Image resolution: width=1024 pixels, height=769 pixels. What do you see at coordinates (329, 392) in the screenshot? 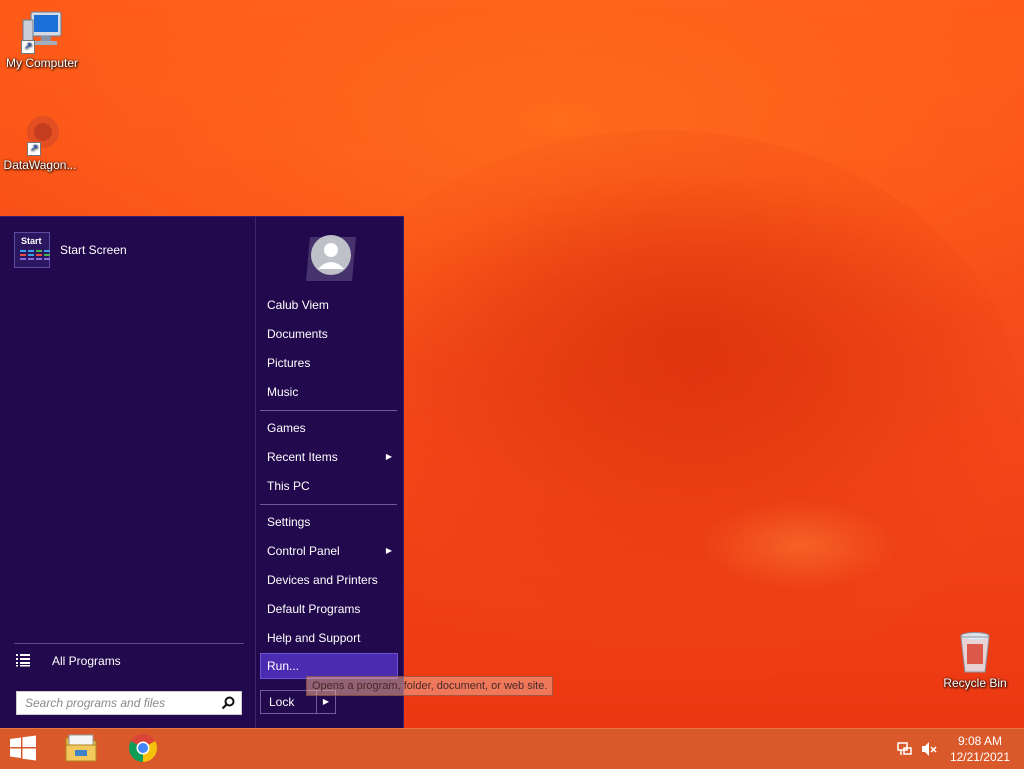
I see `menu-item-music: Music` at bounding box center [329, 392].